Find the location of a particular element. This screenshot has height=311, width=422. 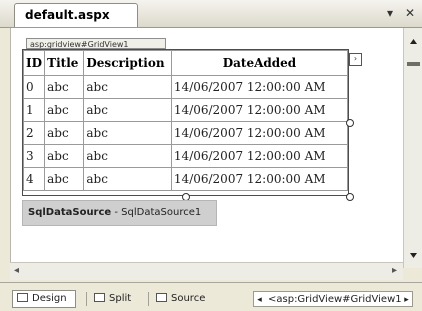

table-row: 0 abc abc 14/06/2007 12:00:00 AM is located at coordinates (185, 87).